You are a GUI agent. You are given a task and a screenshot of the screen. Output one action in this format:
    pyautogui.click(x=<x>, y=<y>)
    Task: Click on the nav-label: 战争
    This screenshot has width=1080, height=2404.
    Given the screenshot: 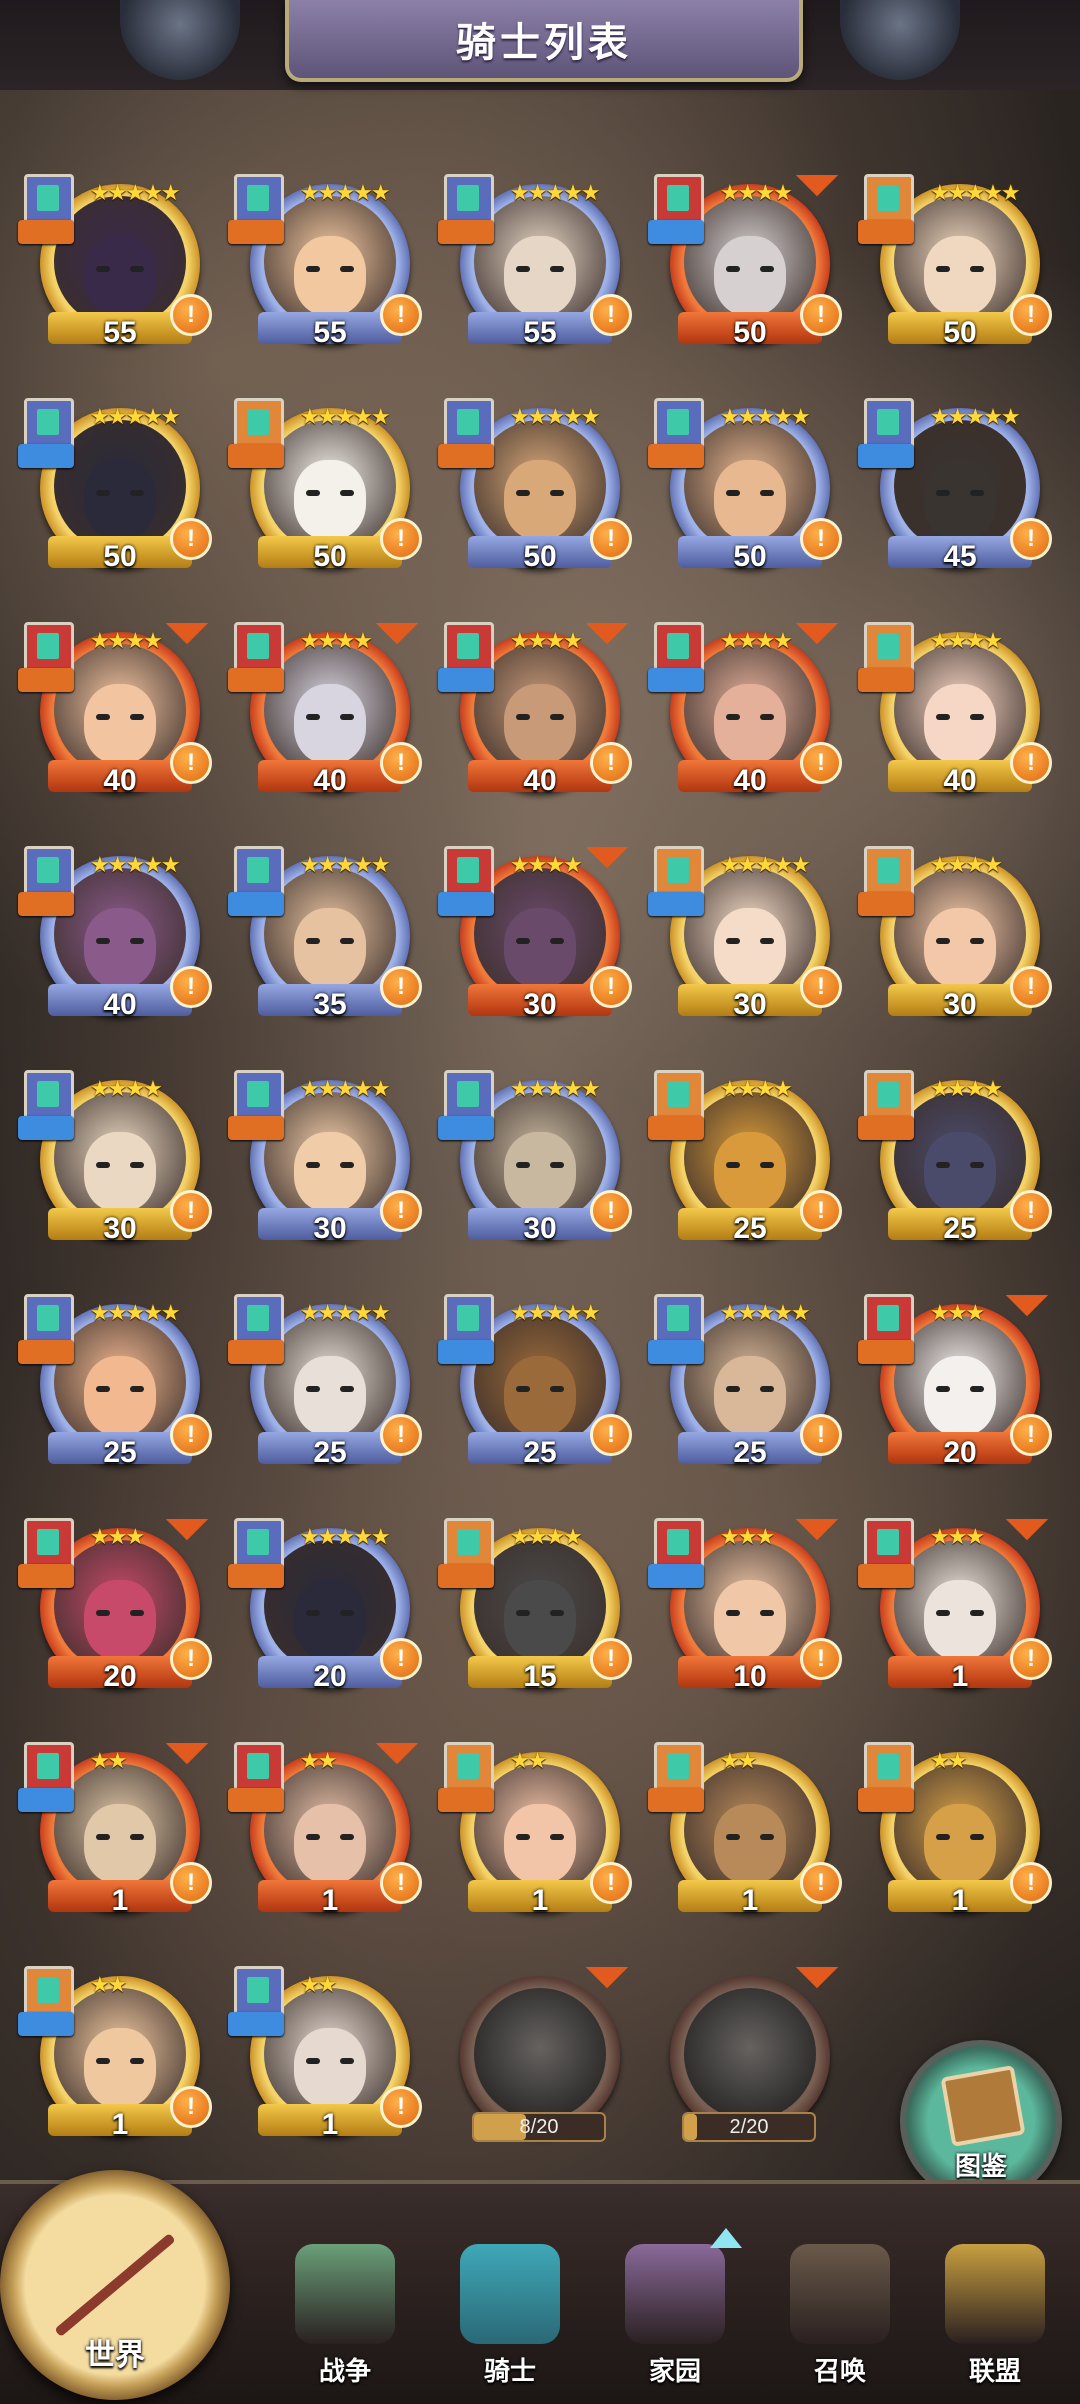 What is the action you would take?
    pyautogui.click(x=344, y=2371)
    